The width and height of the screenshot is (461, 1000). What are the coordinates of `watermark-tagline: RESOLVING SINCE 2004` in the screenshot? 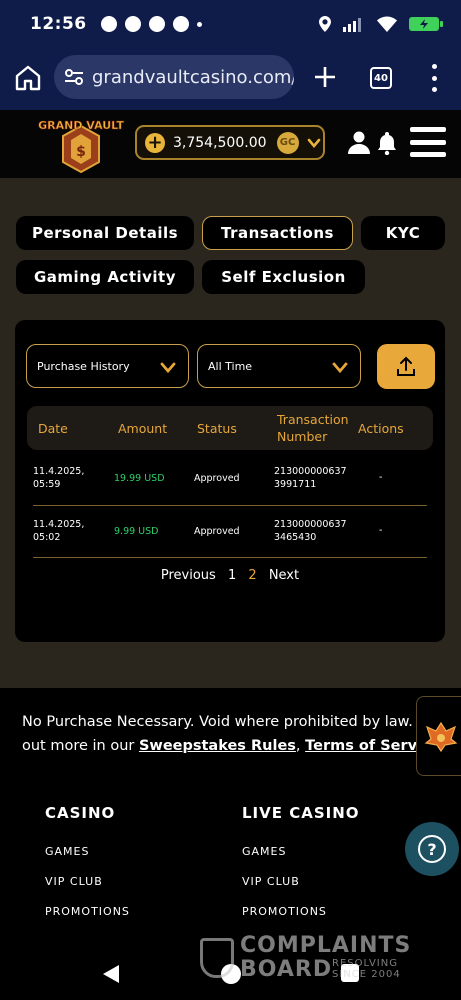 It's located at (366, 969).